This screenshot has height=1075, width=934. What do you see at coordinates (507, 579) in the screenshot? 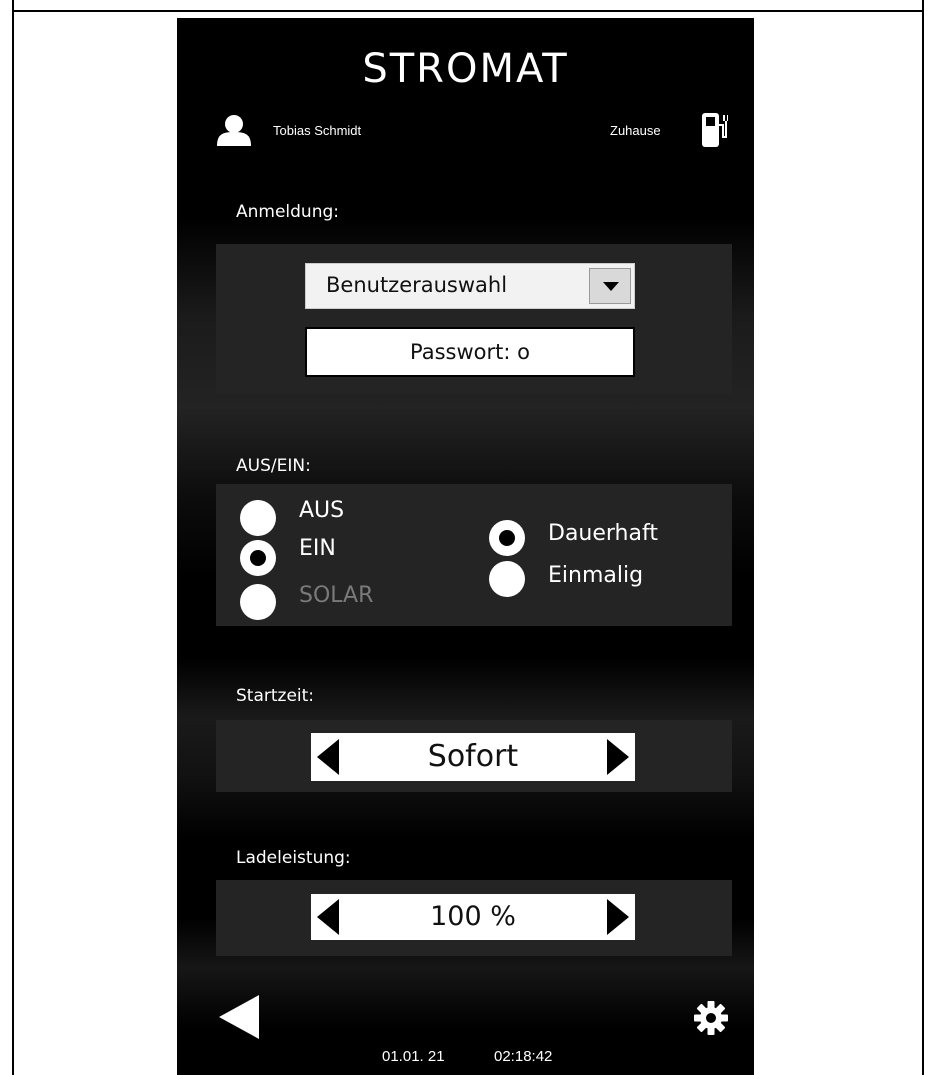
I see `radio-einmalig` at bounding box center [507, 579].